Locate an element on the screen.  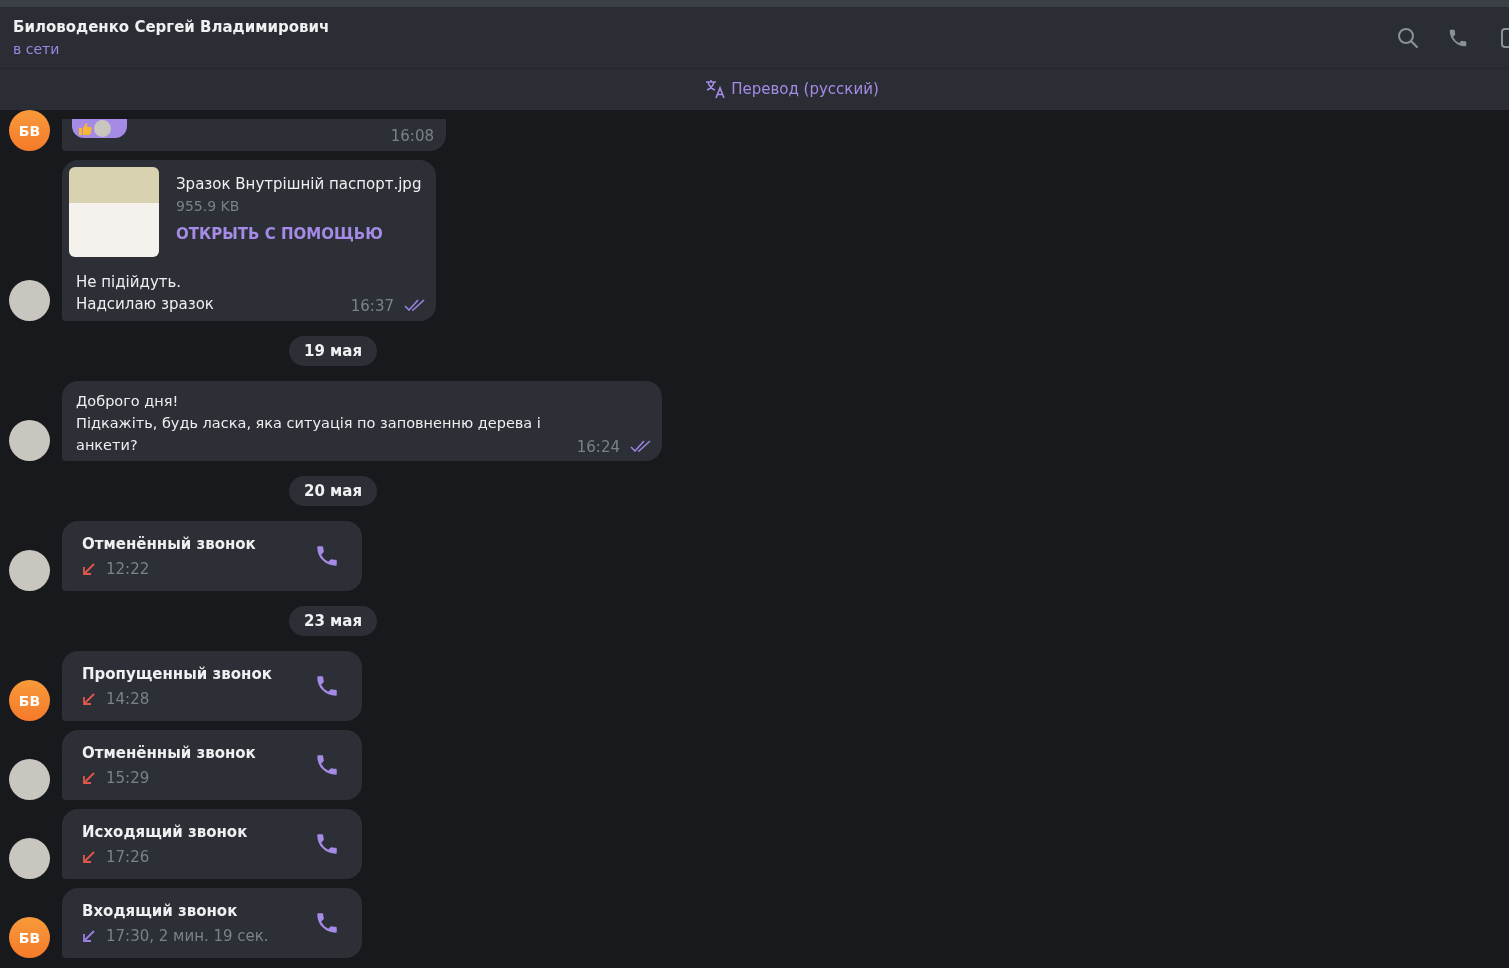
call-time: 14:28 is located at coordinates (128, 698).